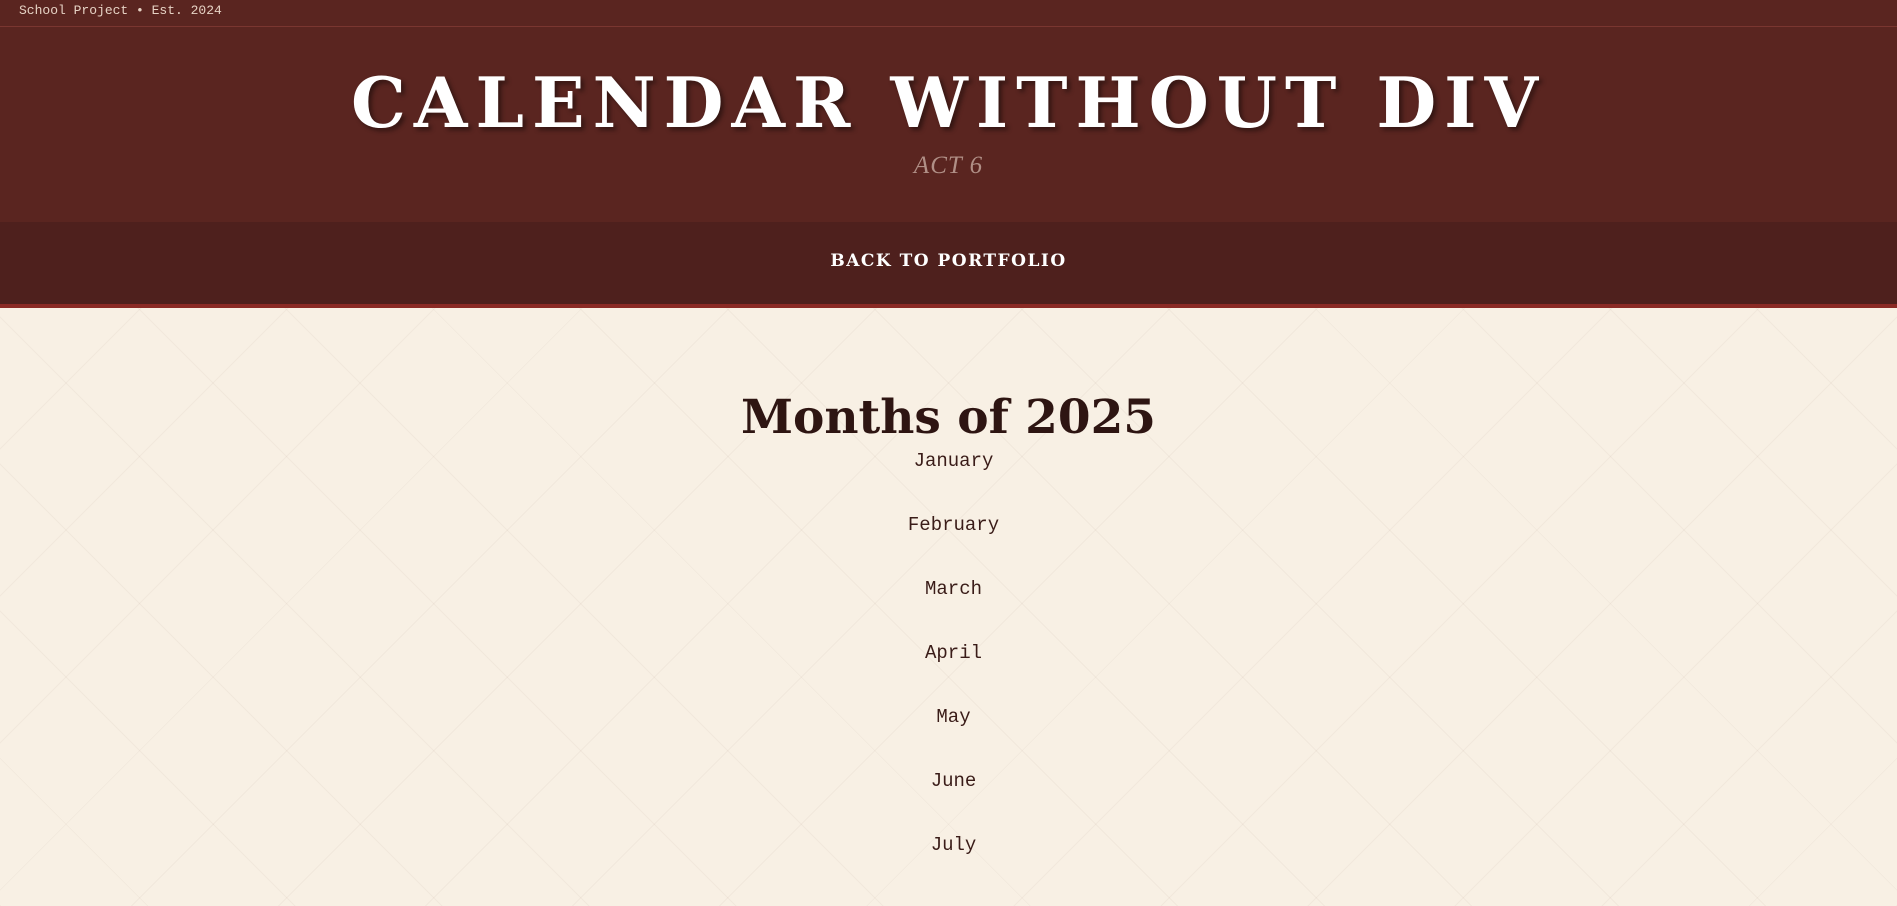  Describe the element at coordinates (953, 589) in the screenshot. I see `month-item-march: March` at that location.